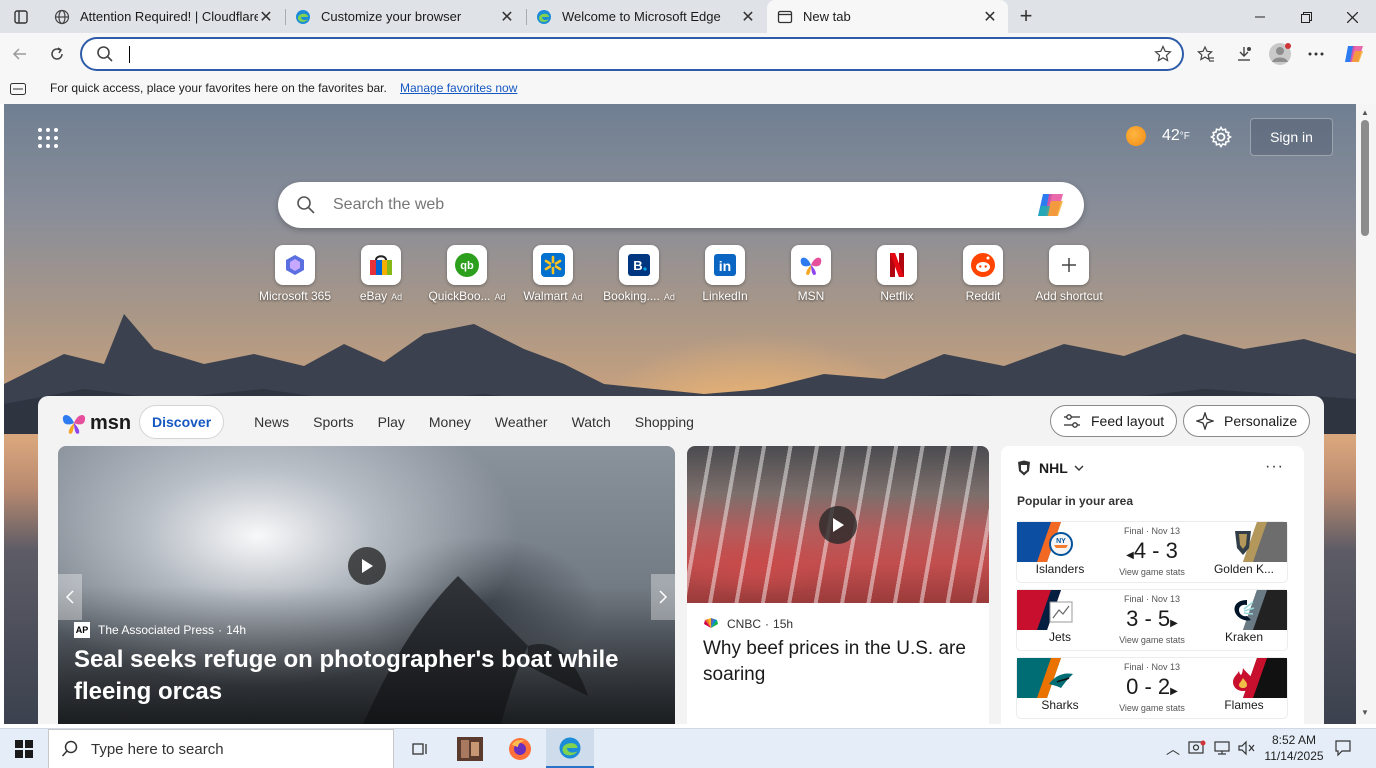  I want to click on show-hidden-icons-chevron-up-icon: ︿, so click(1173, 749).